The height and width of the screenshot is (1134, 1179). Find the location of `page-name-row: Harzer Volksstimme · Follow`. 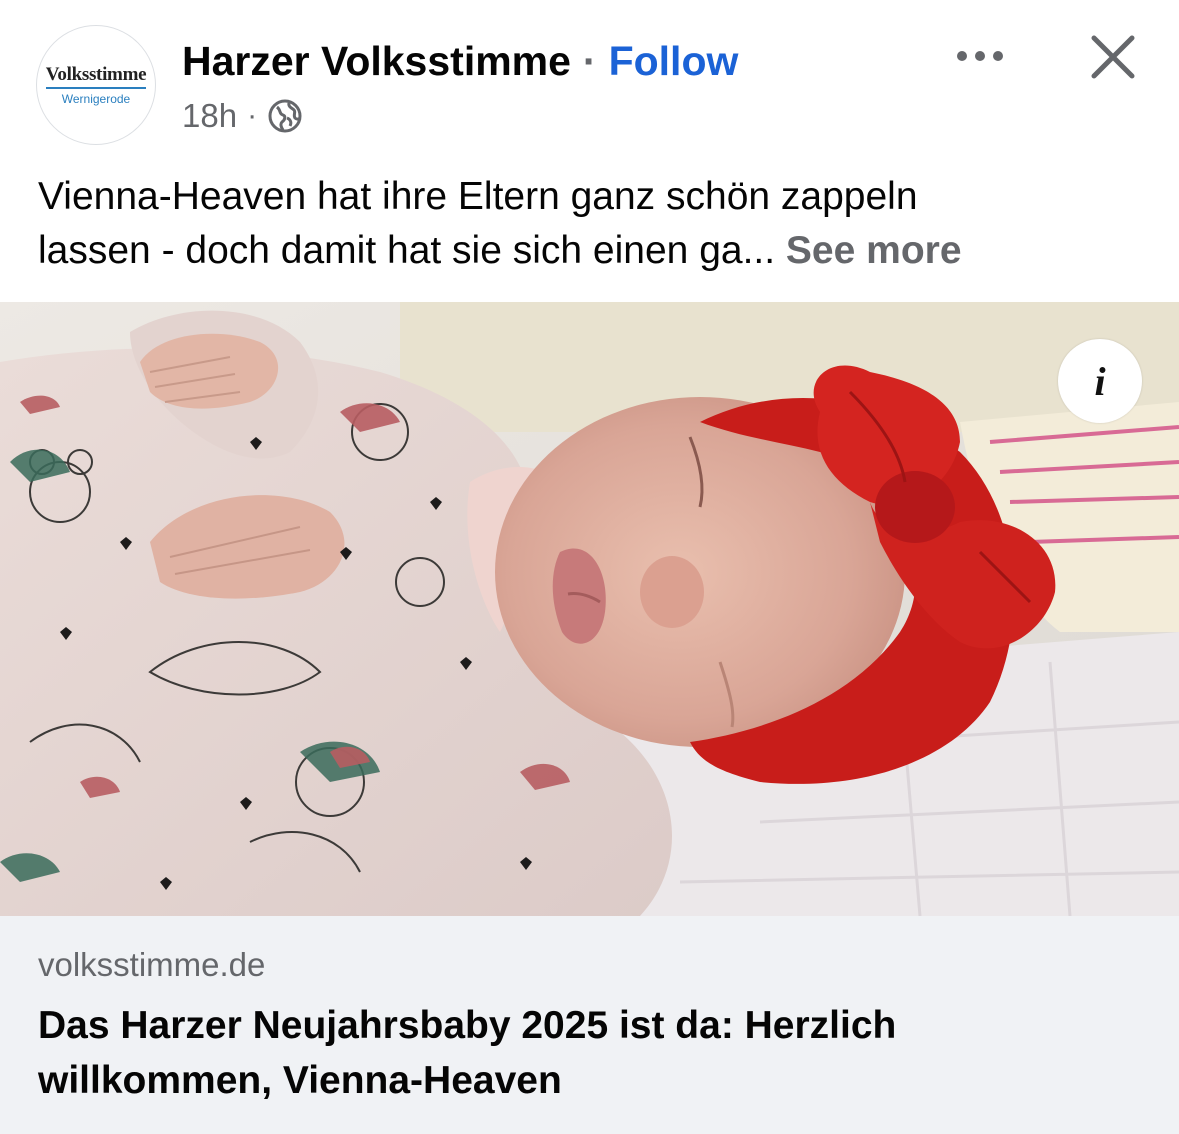

page-name-row: Harzer Volksstimme · Follow is located at coordinates (460, 61).